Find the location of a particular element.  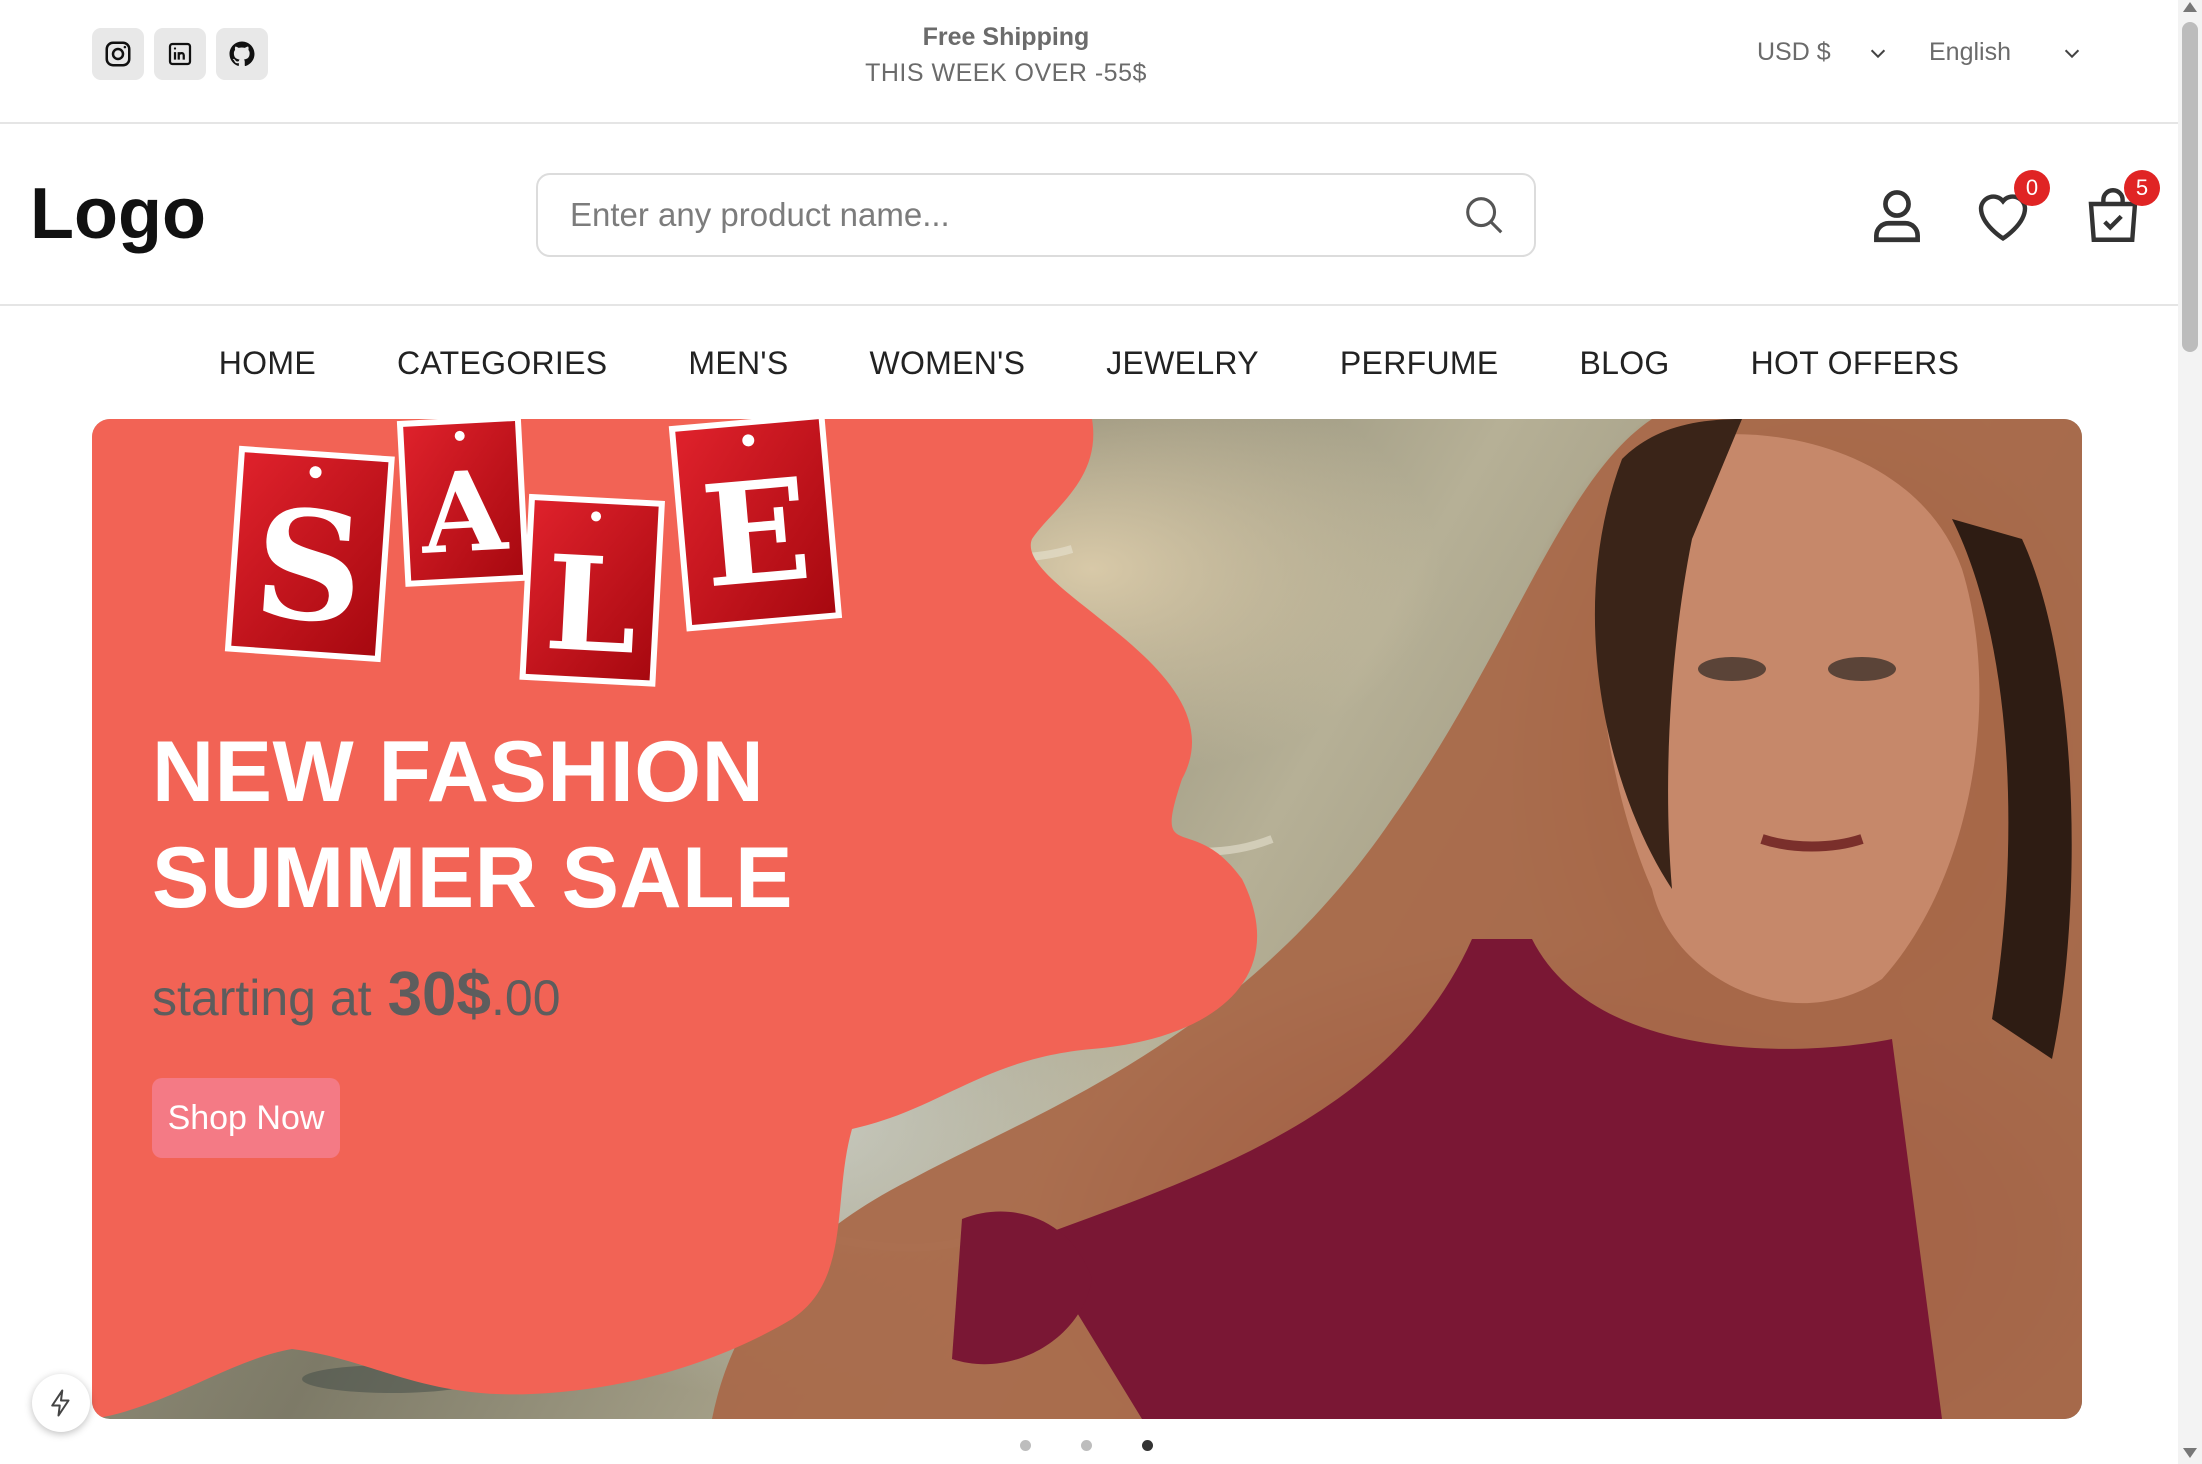

scroll-down-arrow is located at coordinates (2190, 1453).